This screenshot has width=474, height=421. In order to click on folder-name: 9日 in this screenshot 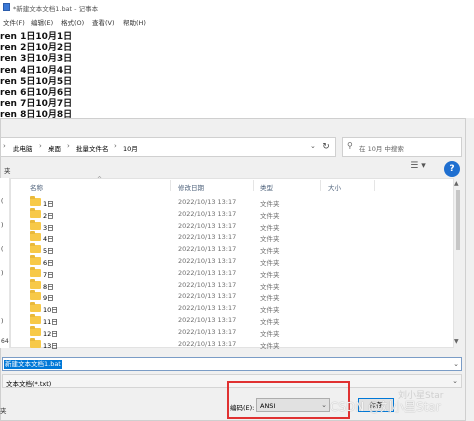, I will do `click(48, 298)`.